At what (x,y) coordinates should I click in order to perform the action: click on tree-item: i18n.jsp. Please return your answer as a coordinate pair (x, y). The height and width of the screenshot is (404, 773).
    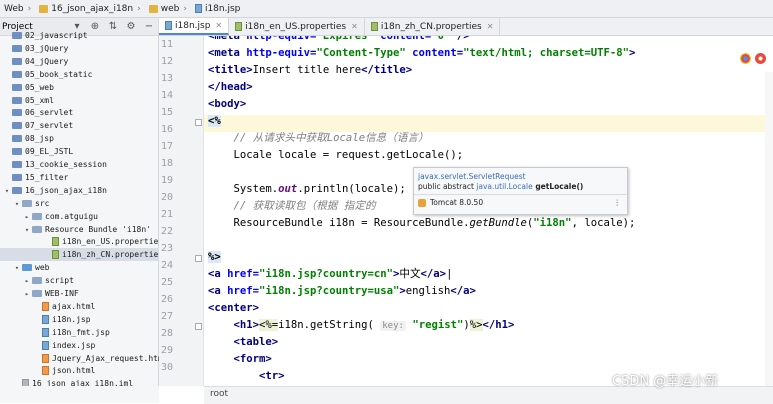
    Looking at the image, I should click on (45, 319).